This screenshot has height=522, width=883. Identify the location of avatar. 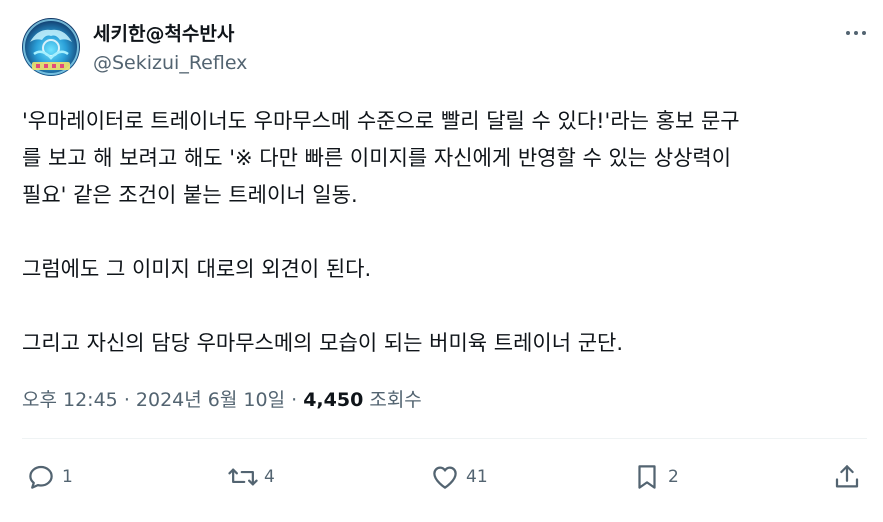
(51, 47).